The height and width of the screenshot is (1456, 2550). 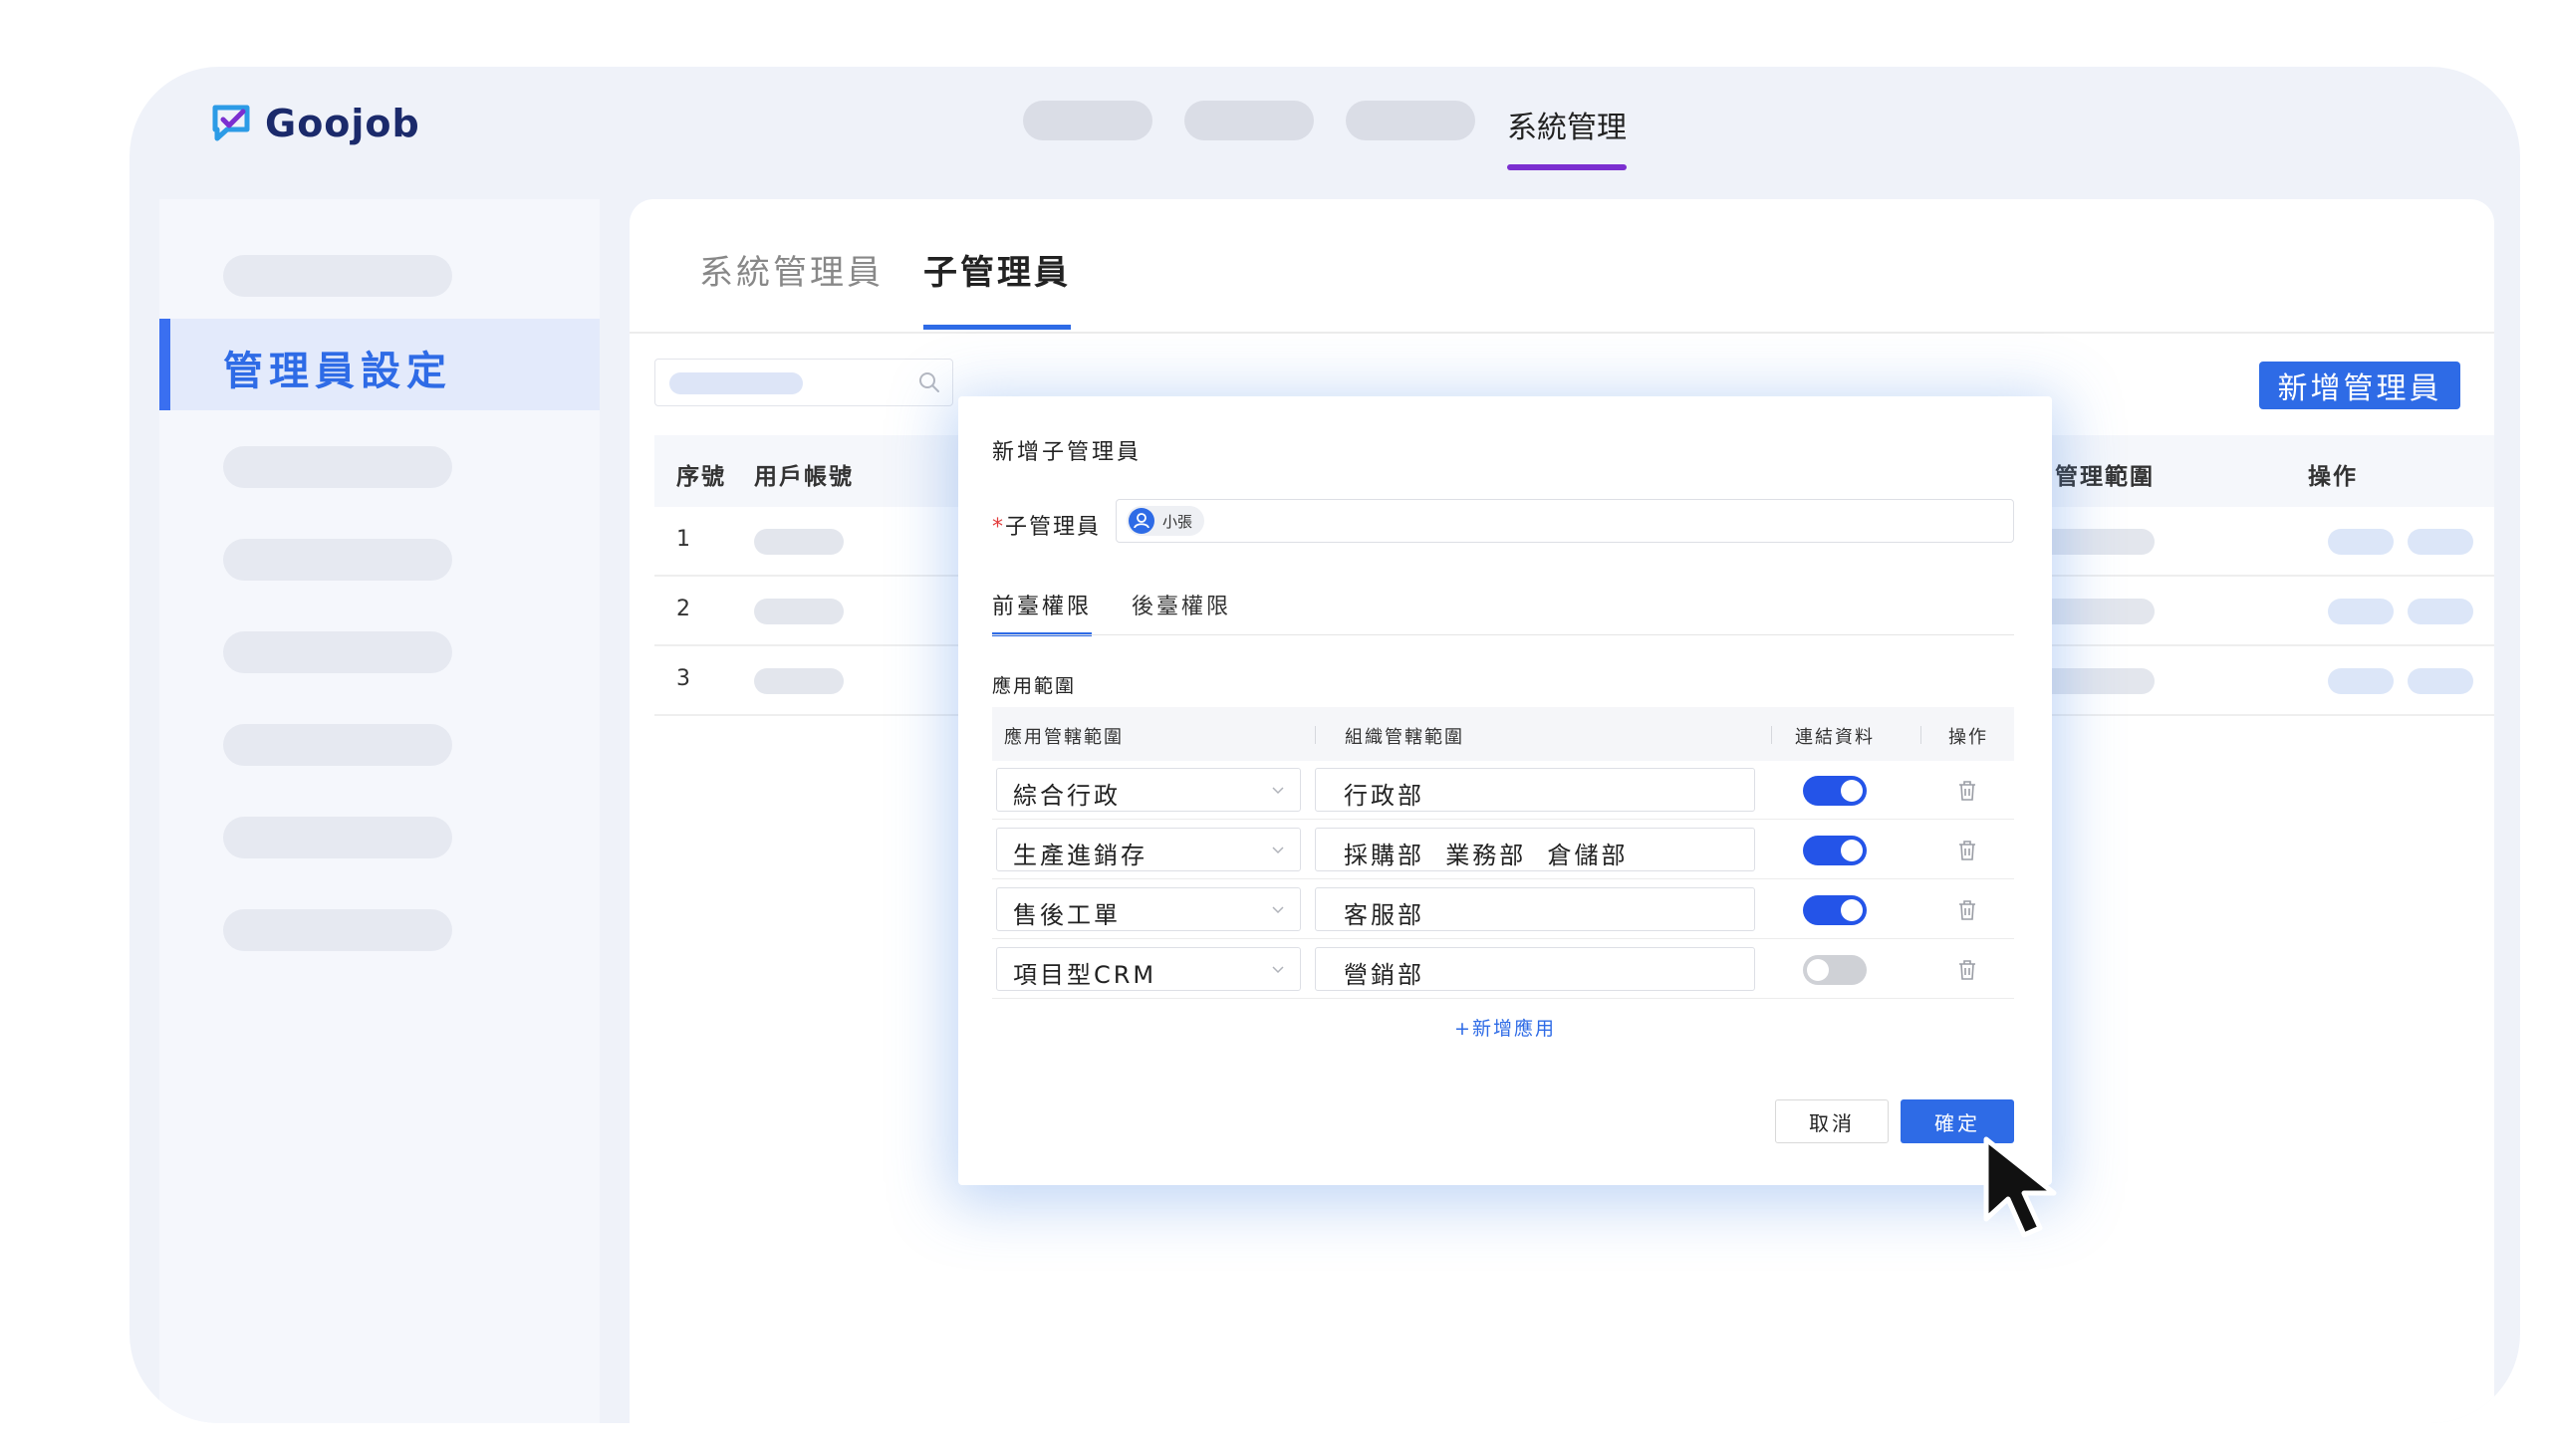 I want to click on app-scope-value: 生產進銷存, so click(x=1080, y=855).